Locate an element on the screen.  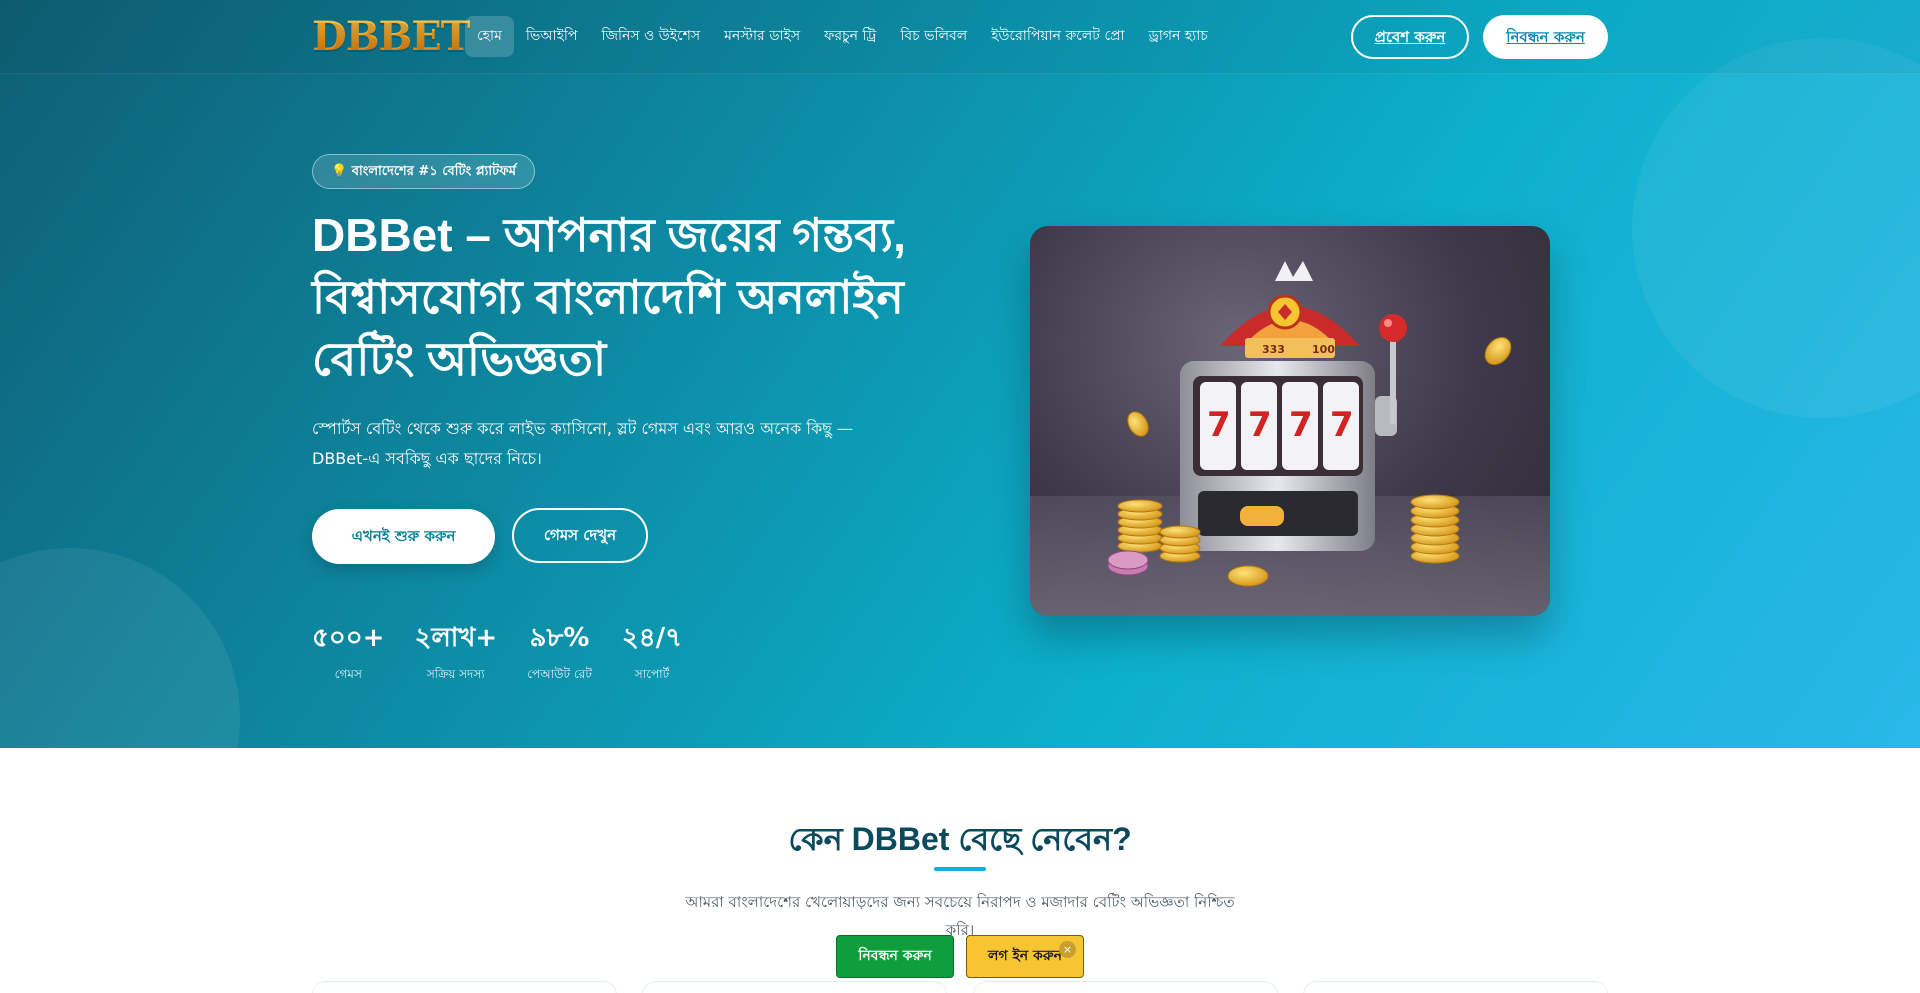
nav-item-home: হোম is located at coordinates (489, 36).